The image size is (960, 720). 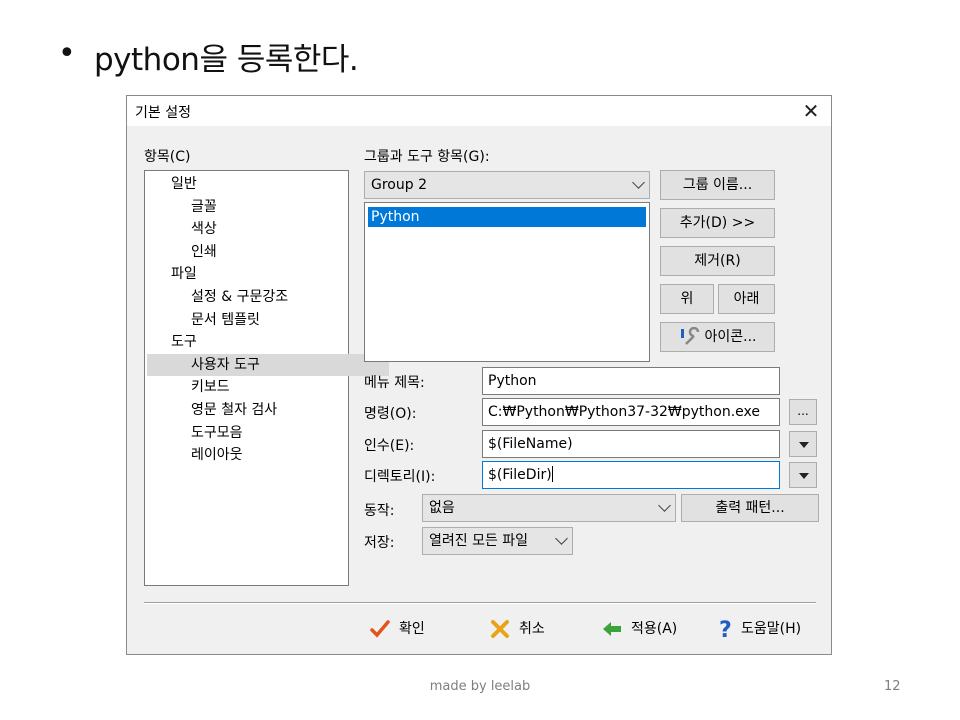 I want to click on save-label: 저장:, so click(x=379, y=543).